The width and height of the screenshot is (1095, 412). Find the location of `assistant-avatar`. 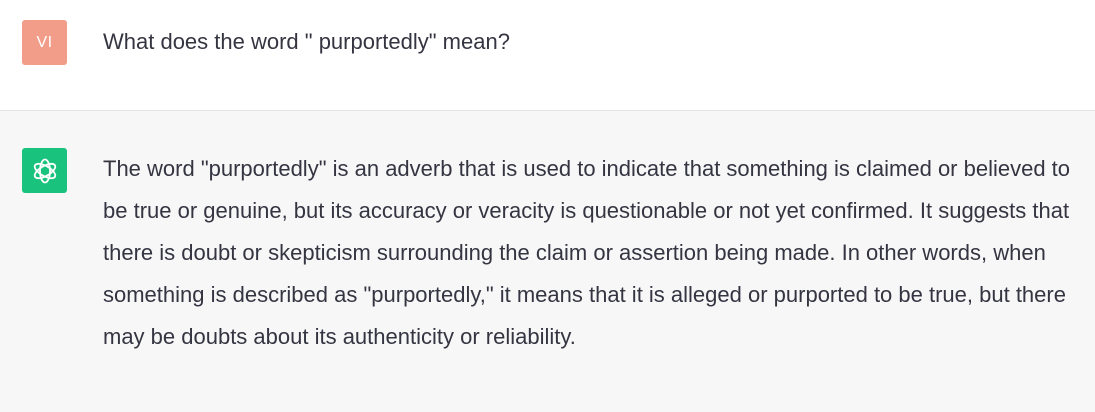

assistant-avatar is located at coordinates (44, 170).